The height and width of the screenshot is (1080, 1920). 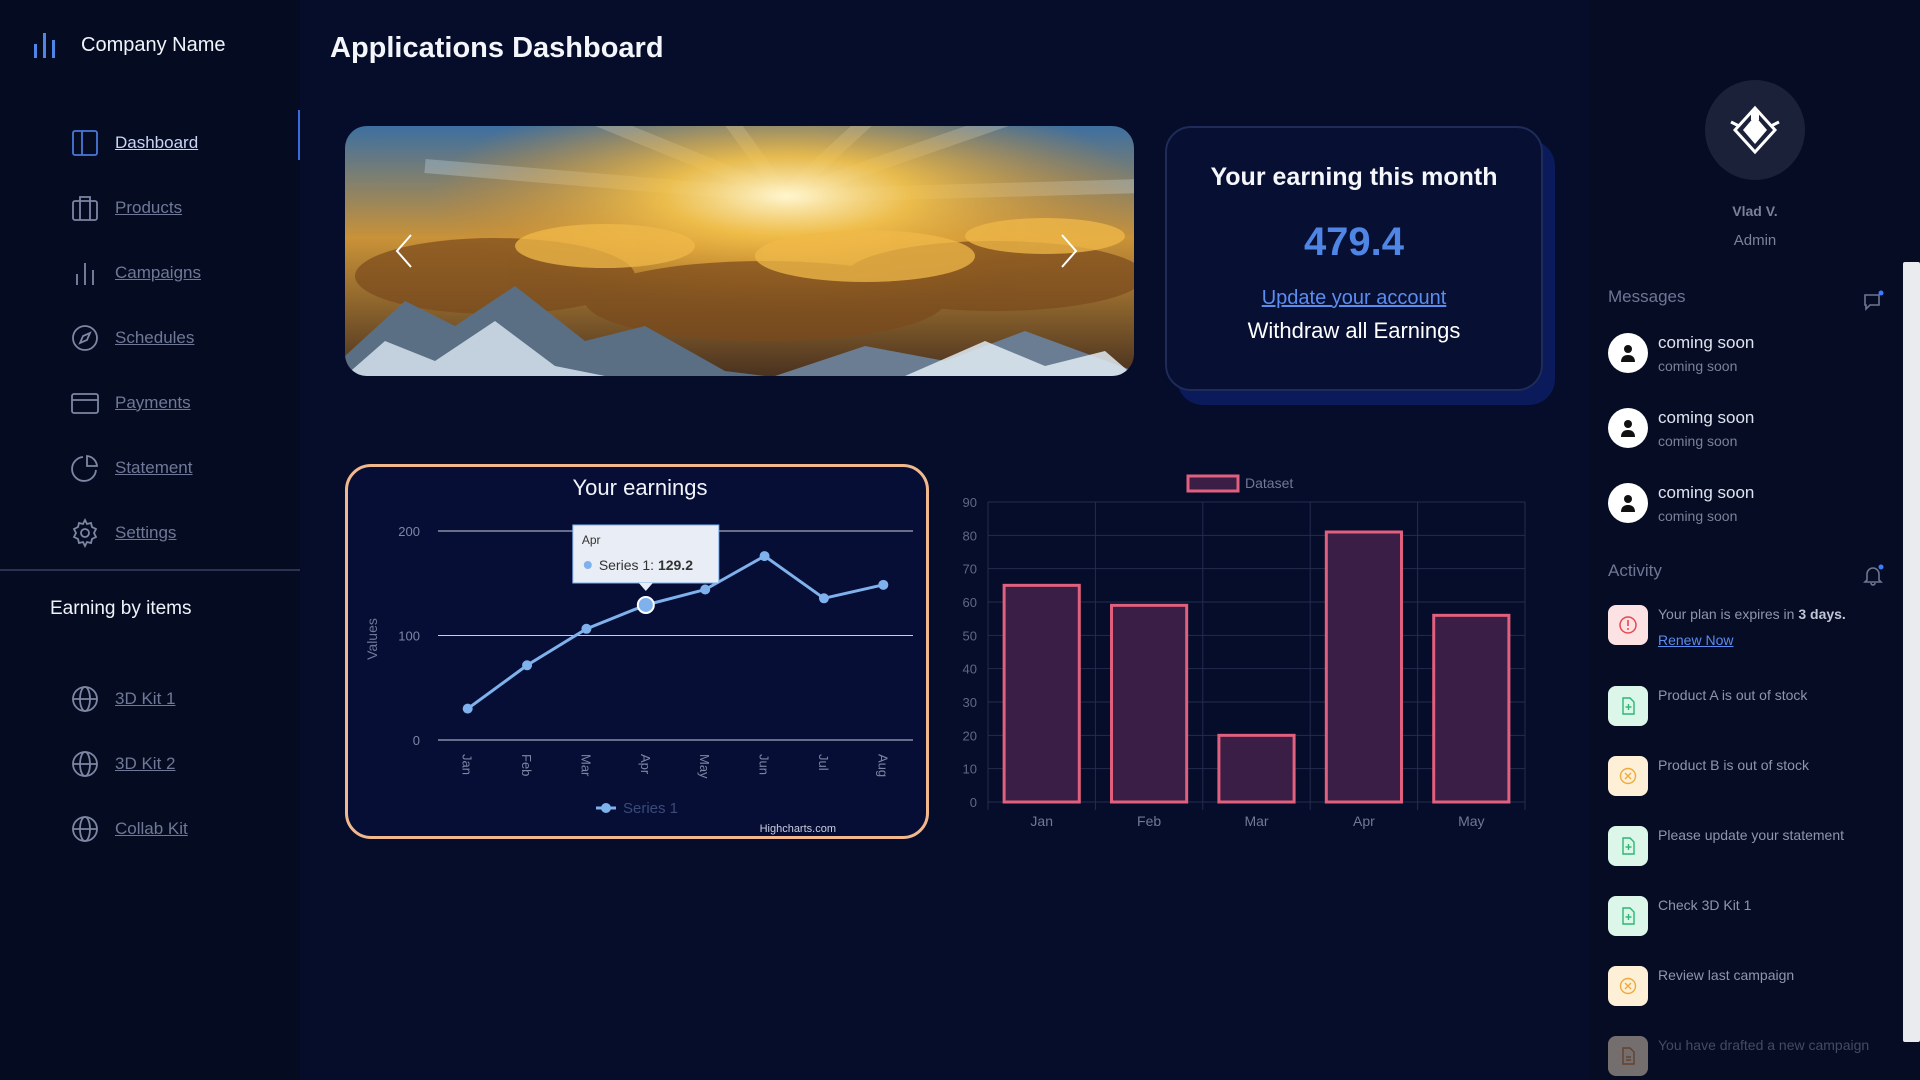 I want to click on carousel-next-button, so click(x=1069, y=251).